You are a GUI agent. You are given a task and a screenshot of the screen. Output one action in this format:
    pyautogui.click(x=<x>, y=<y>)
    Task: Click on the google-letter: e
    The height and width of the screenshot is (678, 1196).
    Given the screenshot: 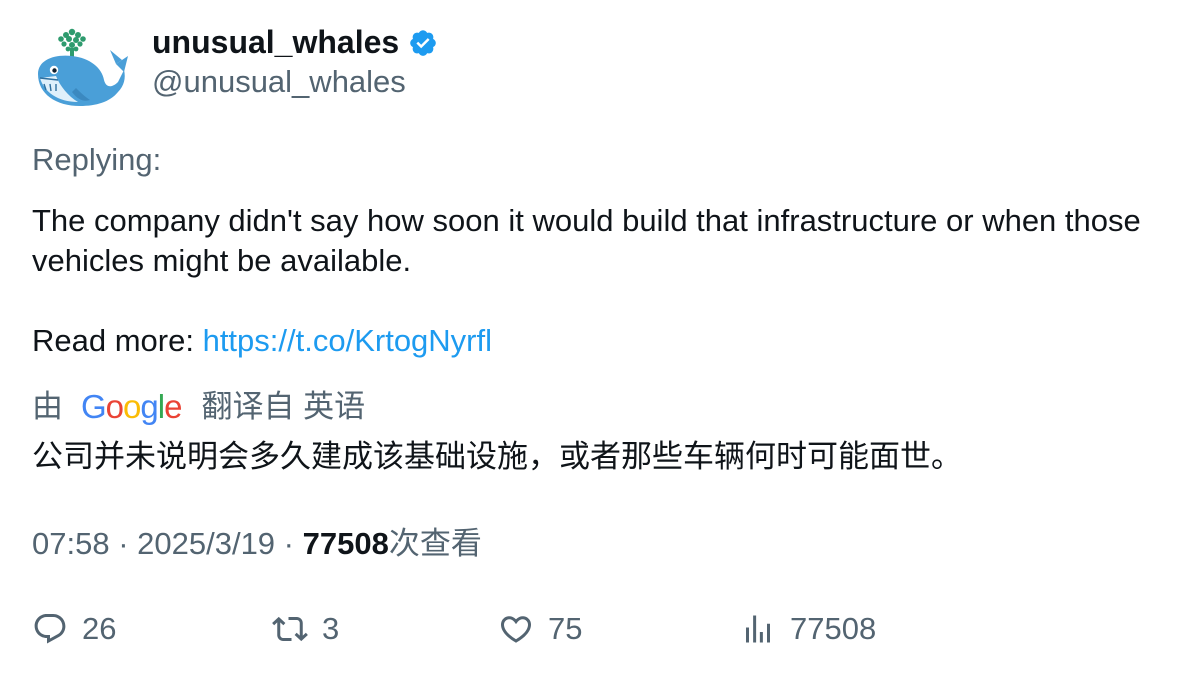 What is the action you would take?
    pyautogui.click(x=173, y=406)
    